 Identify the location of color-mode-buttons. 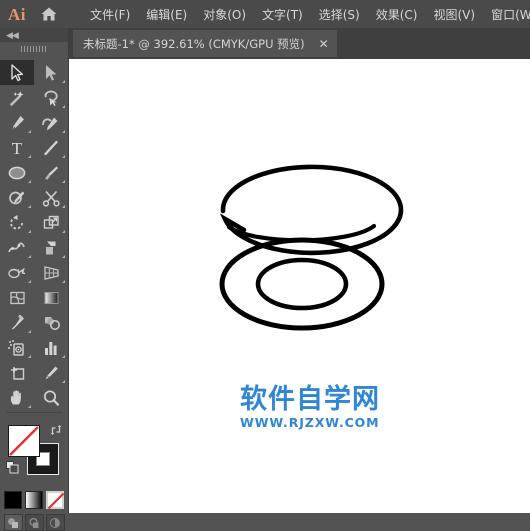
(34, 500).